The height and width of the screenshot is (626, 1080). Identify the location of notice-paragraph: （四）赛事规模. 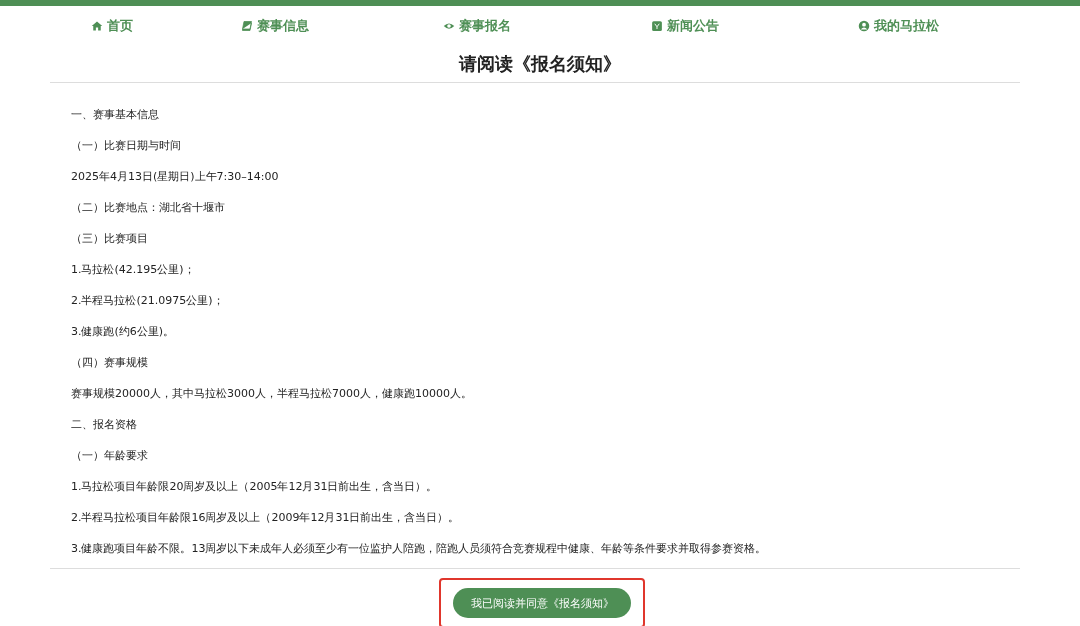
(110, 363).